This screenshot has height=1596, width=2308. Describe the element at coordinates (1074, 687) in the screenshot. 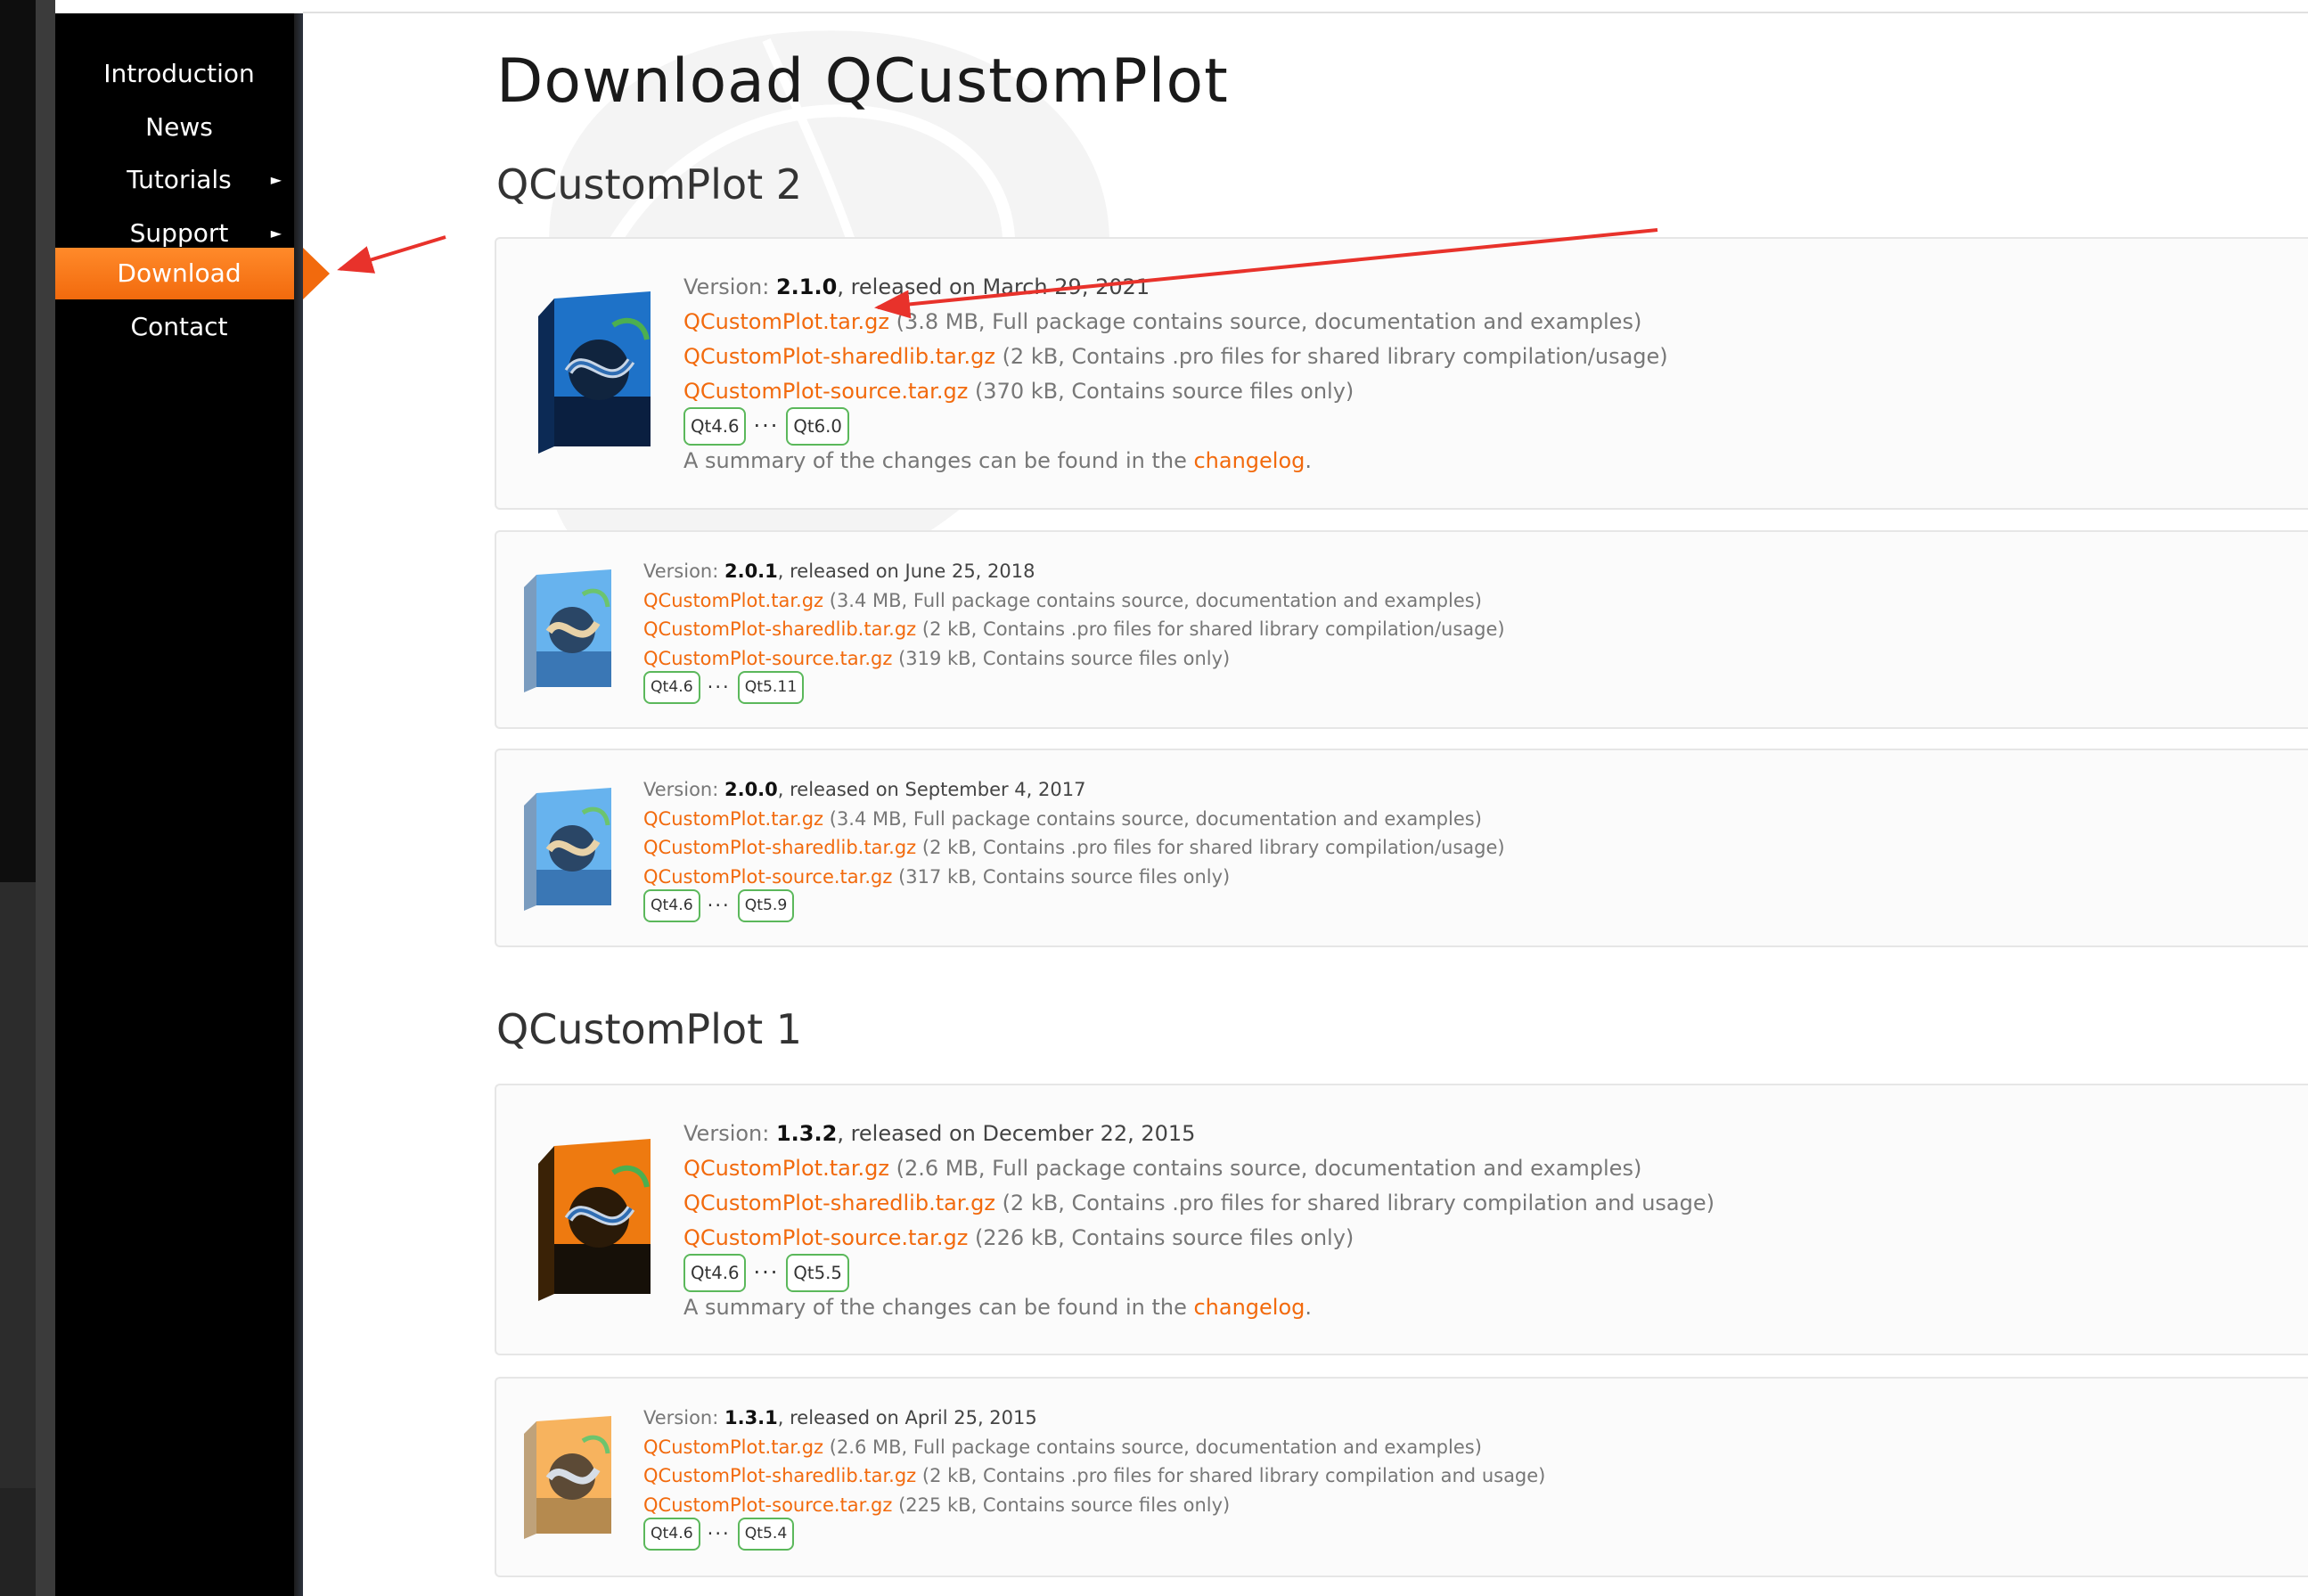

I see `qt-compat: Qt4.6 ··· Qt5.11` at that location.